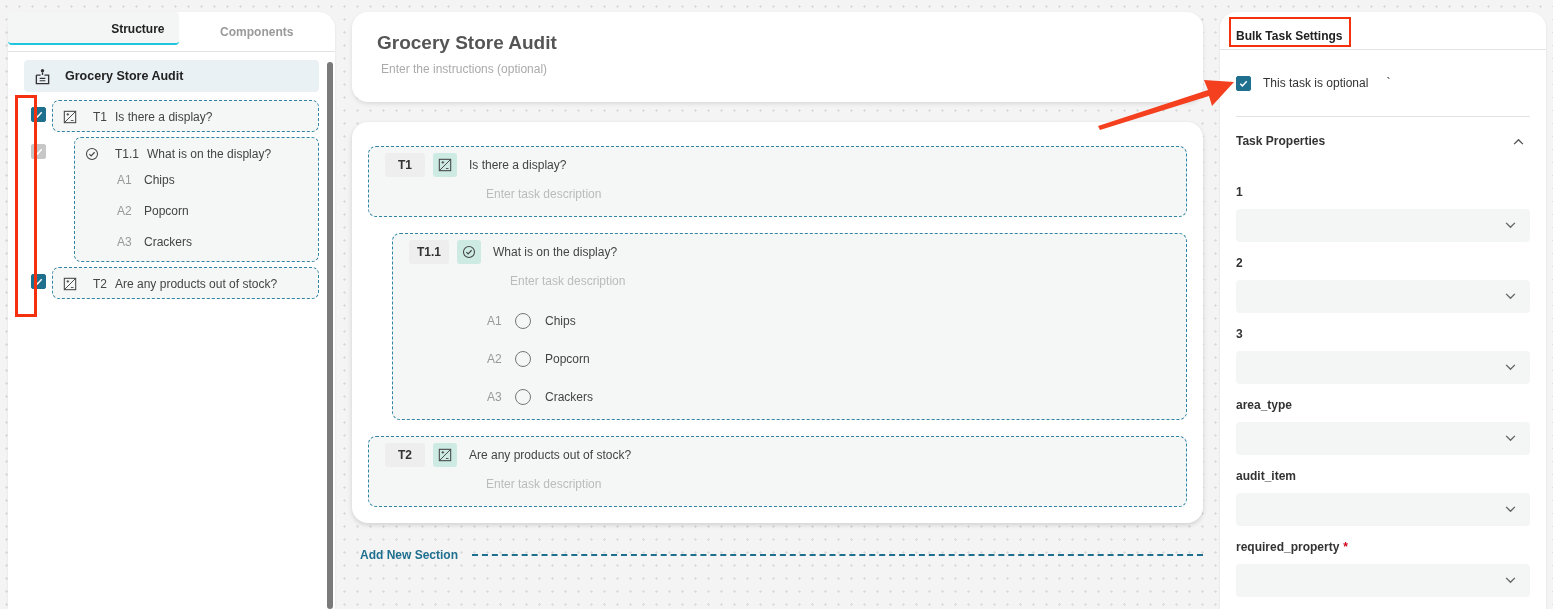 Image resolution: width=1553 pixels, height=609 pixels. What do you see at coordinates (1346, 548) in the screenshot?
I see `required-asterisk: *` at bounding box center [1346, 548].